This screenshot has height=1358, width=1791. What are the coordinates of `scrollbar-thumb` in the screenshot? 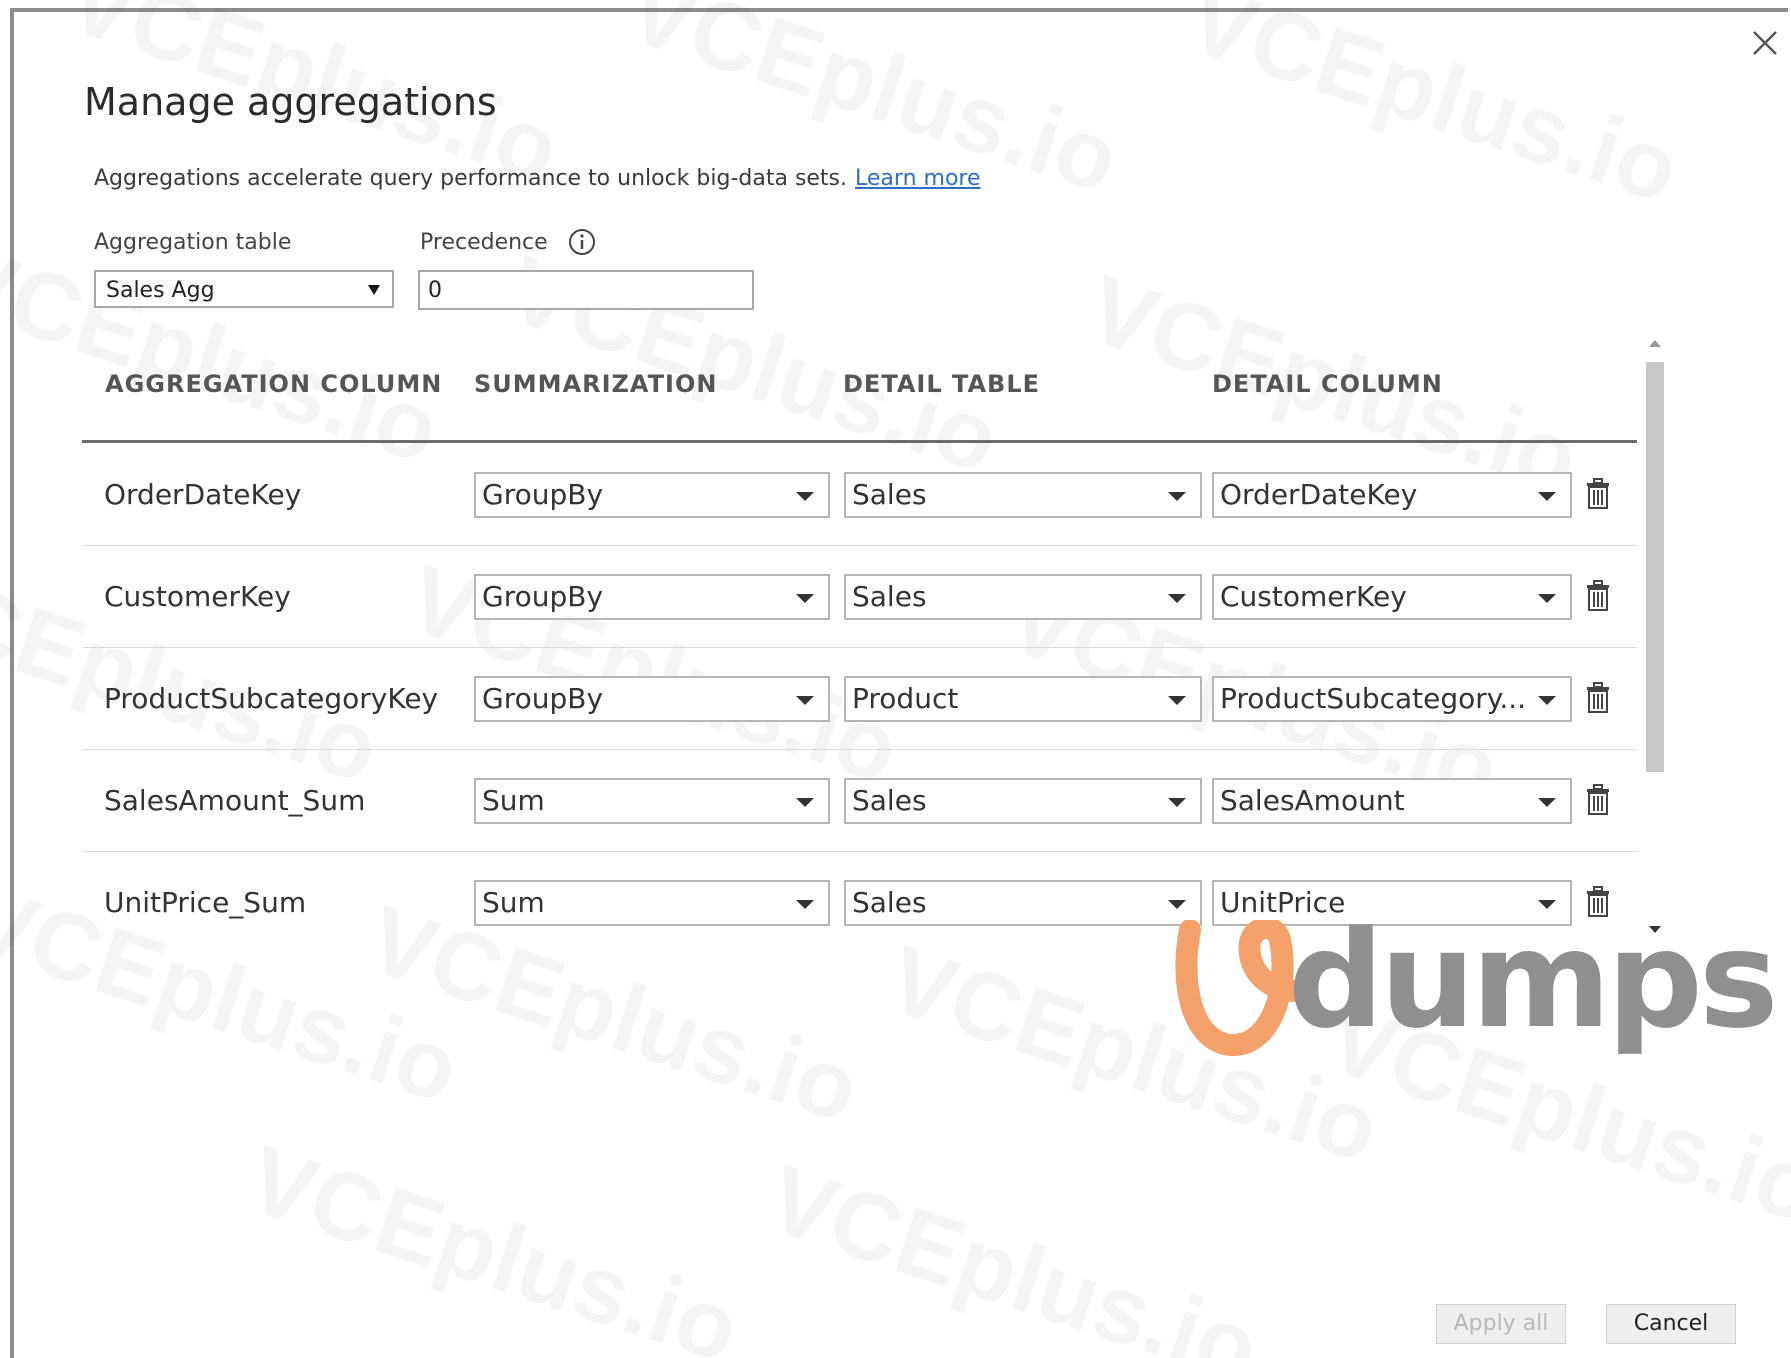 It's located at (1655, 567).